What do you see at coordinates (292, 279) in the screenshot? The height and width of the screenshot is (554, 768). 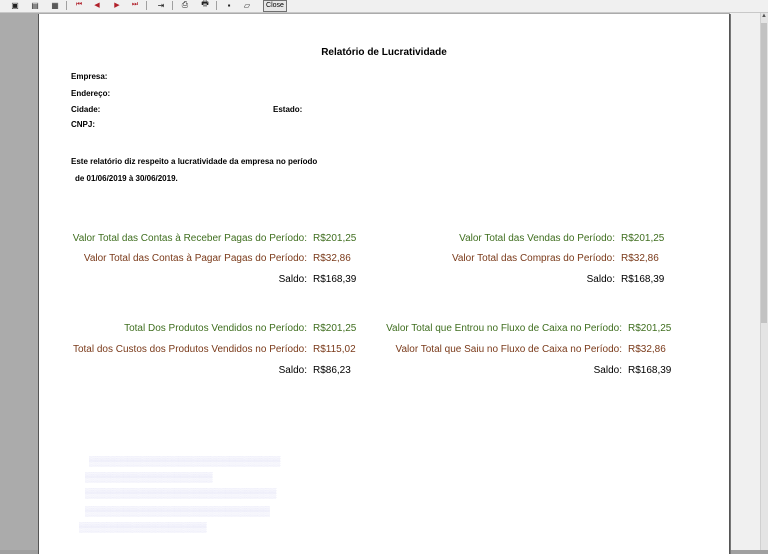 I see `contas-saldo-label: Saldo:` at bounding box center [292, 279].